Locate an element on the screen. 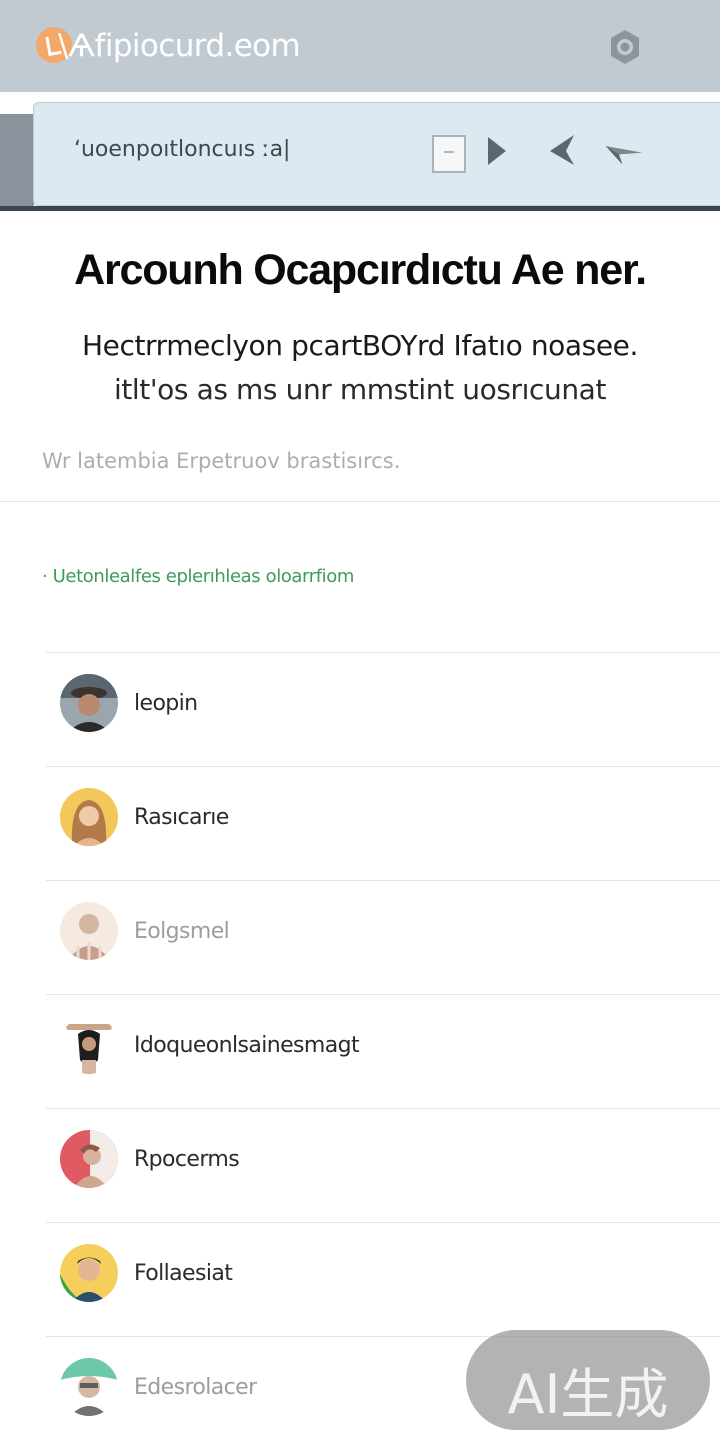 The height and width of the screenshot is (1450, 720). search-toolbar is located at coordinates (376, 154).